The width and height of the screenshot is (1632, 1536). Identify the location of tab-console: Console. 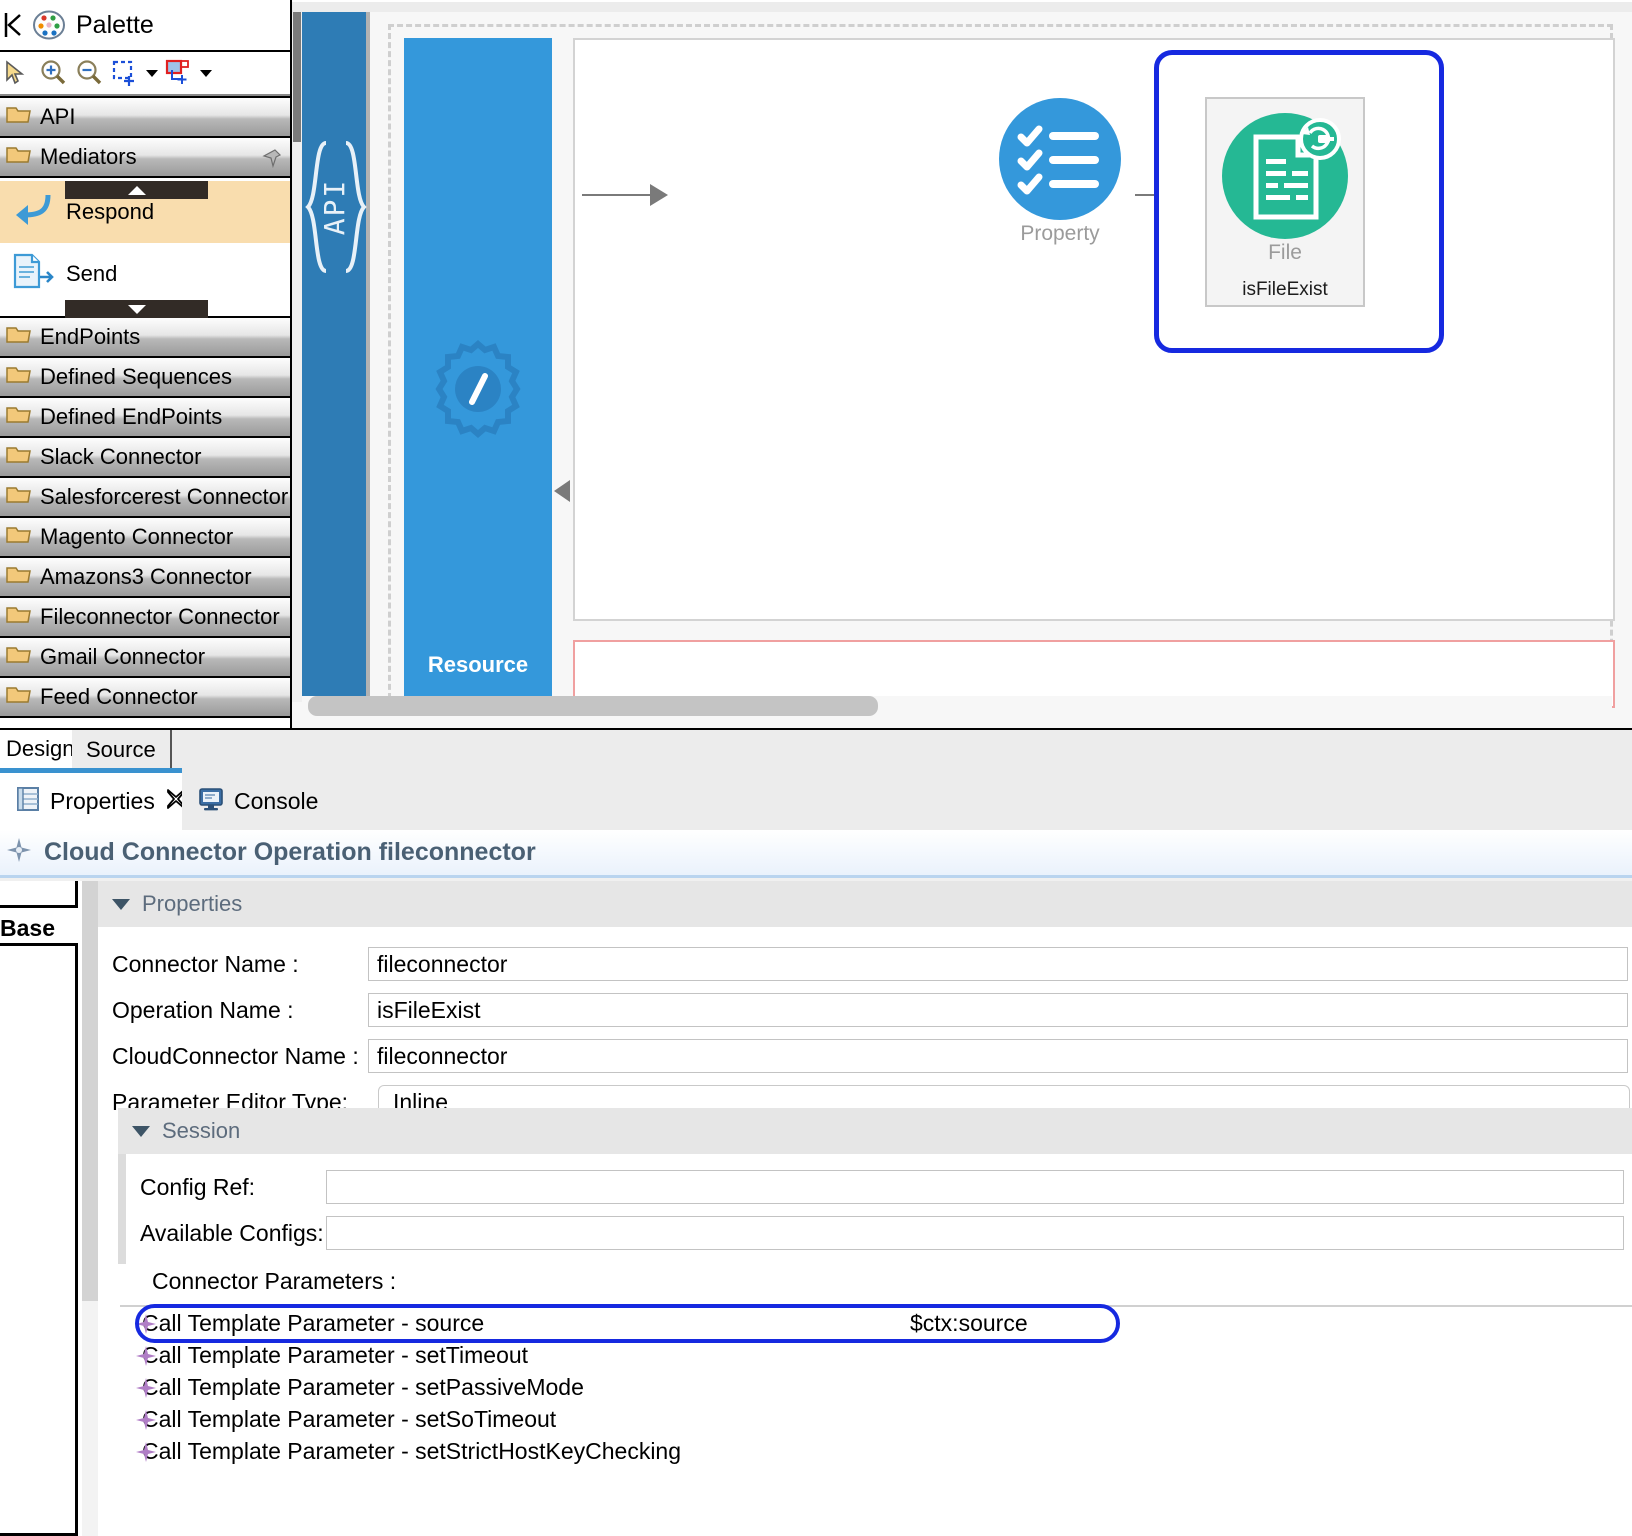
(258, 801).